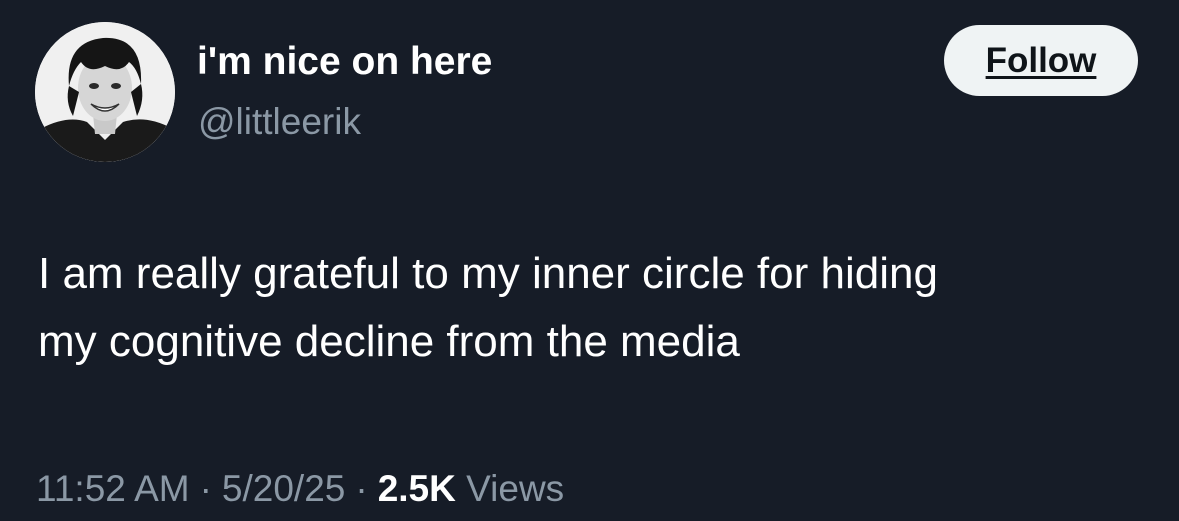 The height and width of the screenshot is (521, 1179). I want to click on tweet-date: 5/20/25, so click(283, 488).